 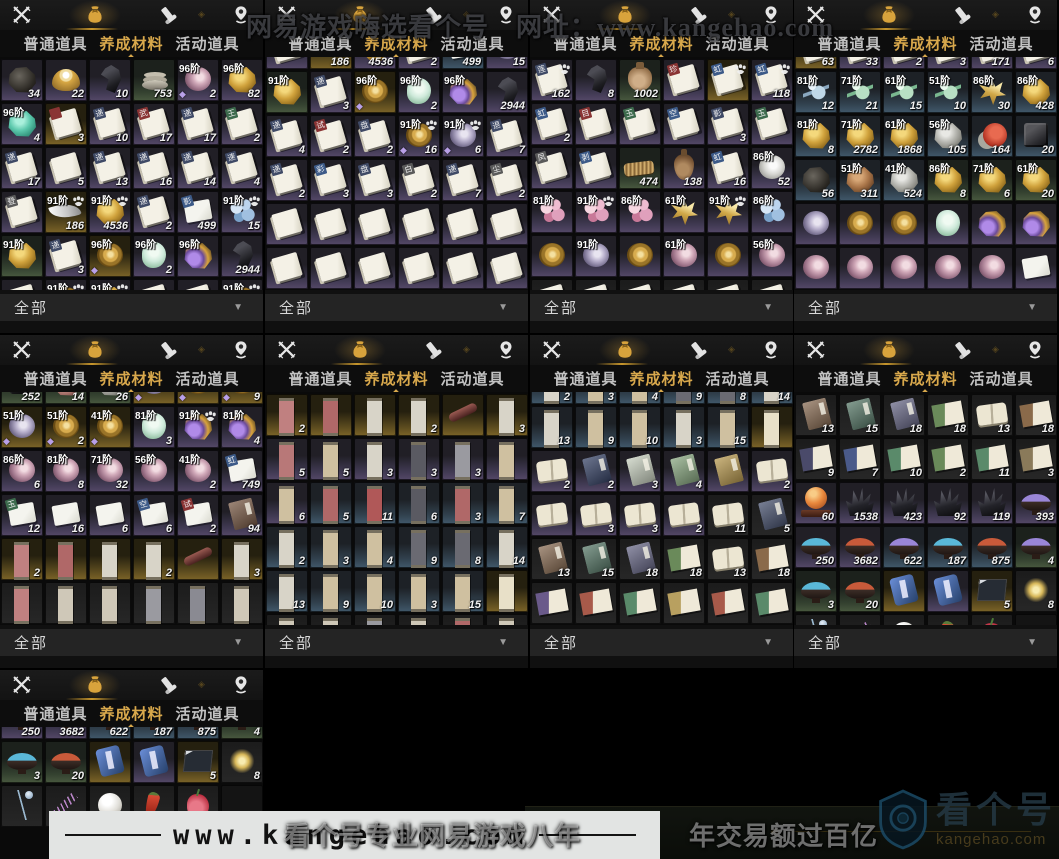 I want to click on item-slot: 王2, so click(x=242, y=124).